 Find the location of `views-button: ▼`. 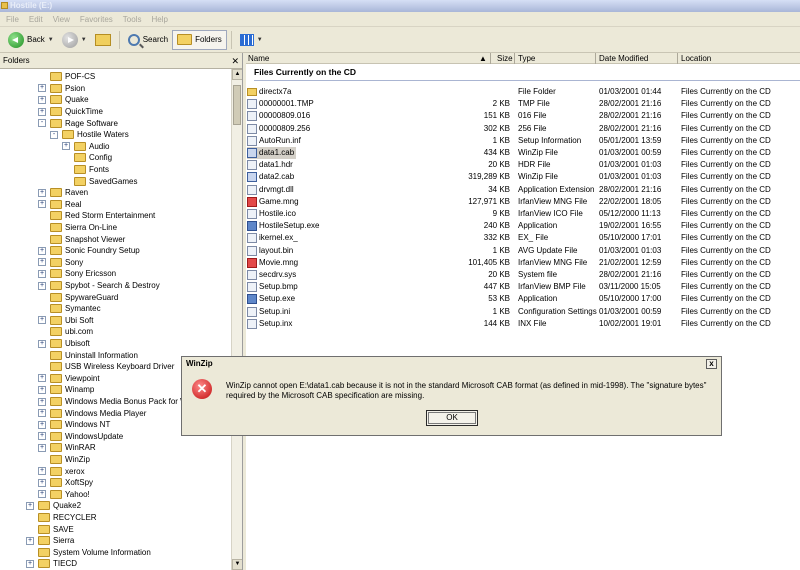

views-button: ▼ is located at coordinates (251, 40).